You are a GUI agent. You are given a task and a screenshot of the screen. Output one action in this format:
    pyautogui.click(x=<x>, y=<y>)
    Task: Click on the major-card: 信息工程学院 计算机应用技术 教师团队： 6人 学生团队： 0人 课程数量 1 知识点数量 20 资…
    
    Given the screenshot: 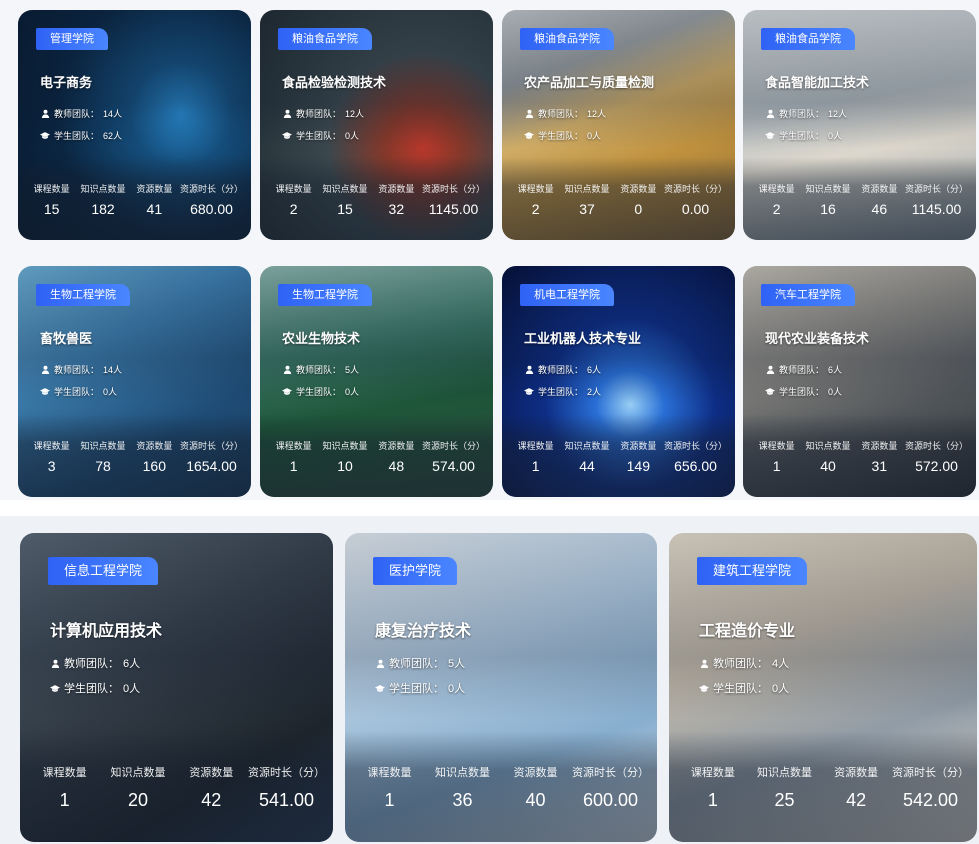 What is the action you would take?
    pyautogui.click(x=176, y=687)
    